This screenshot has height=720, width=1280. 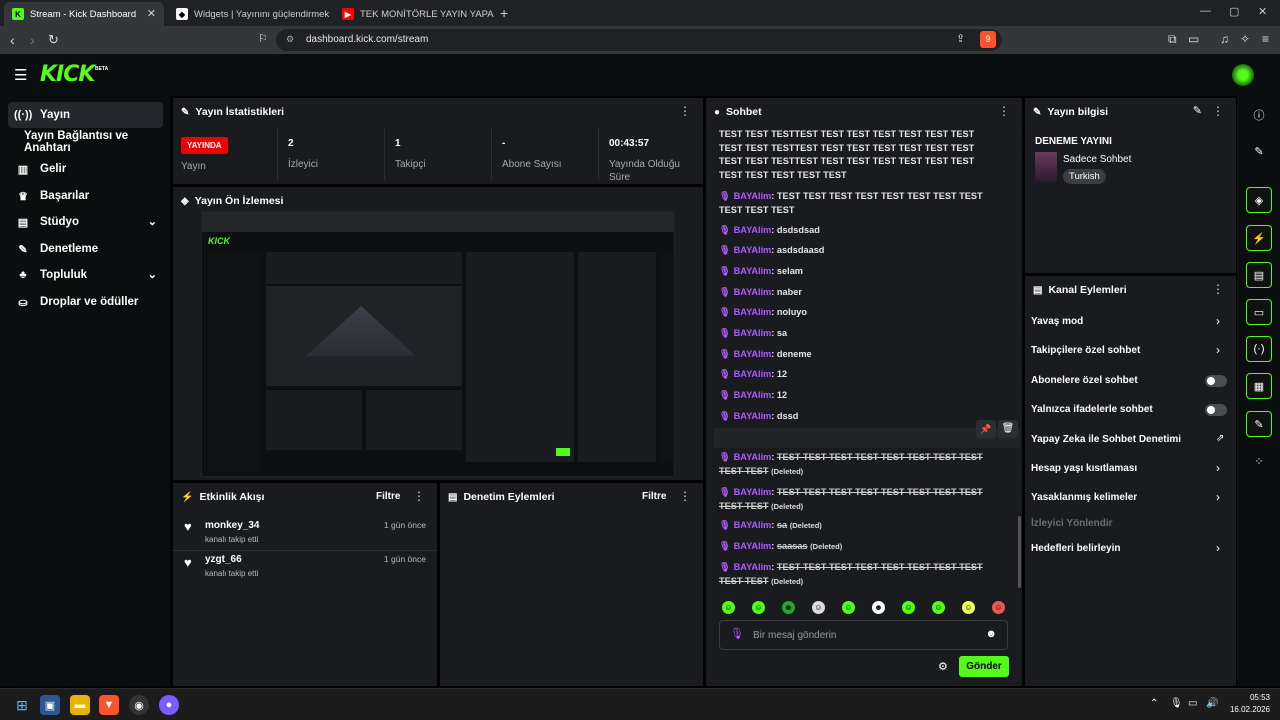 What do you see at coordinates (95, 142) in the screenshot?
I see `sidebar-item-stream-key: Yayın Bağlantısı ve Anahtarı` at bounding box center [95, 142].